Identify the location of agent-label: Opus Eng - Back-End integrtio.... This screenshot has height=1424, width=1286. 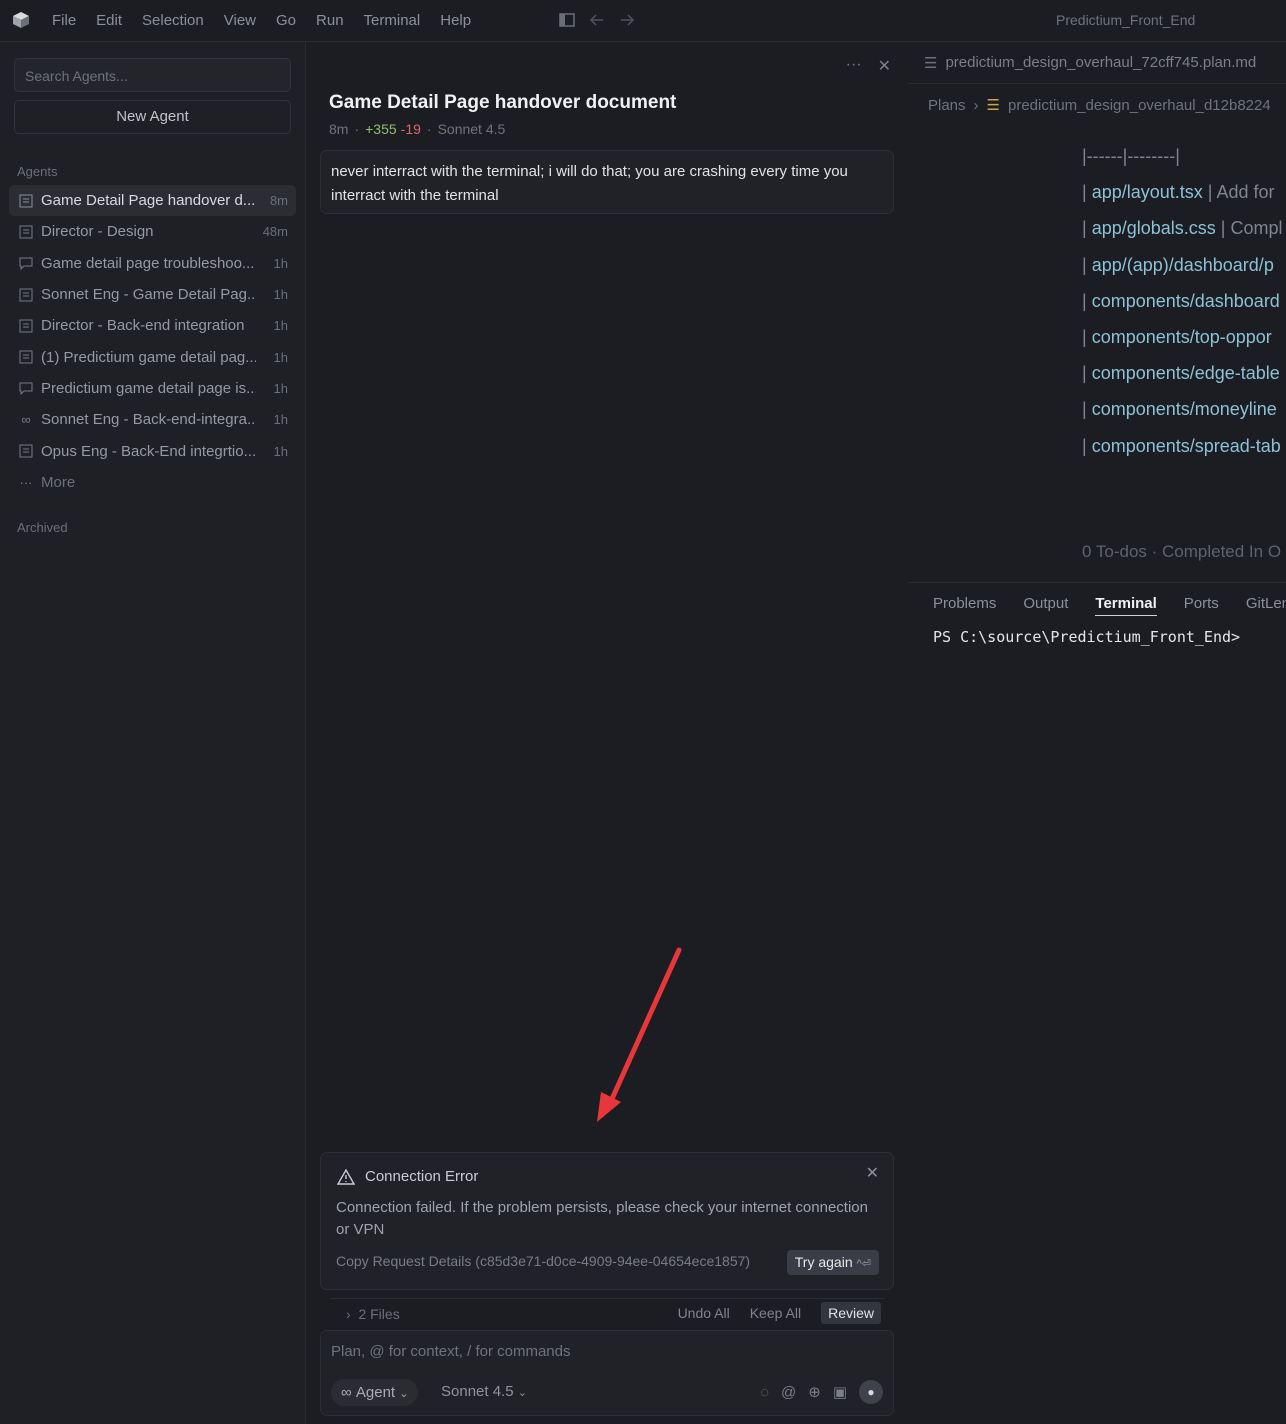
(148, 451).